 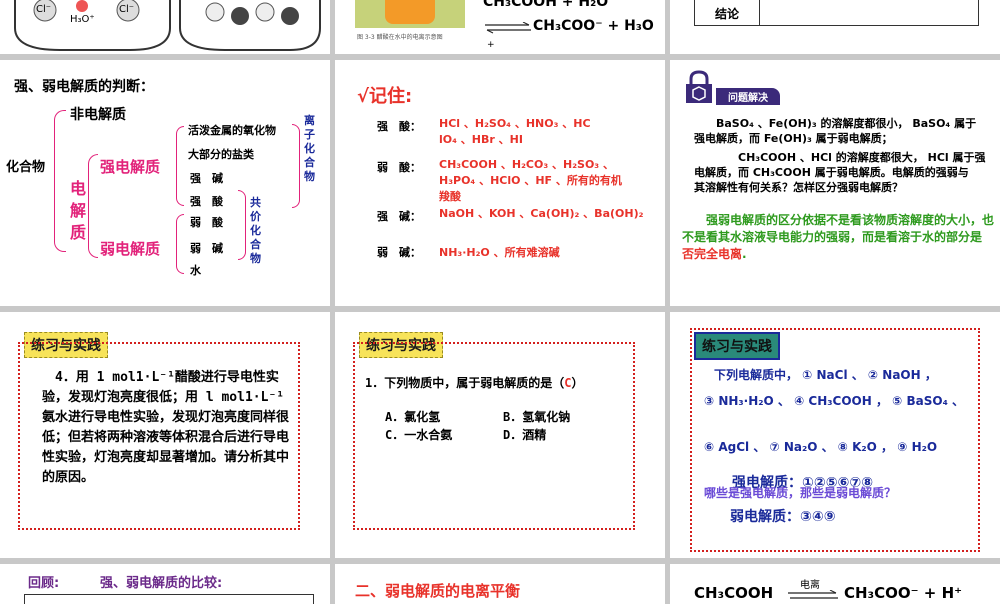 What do you see at coordinates (821, 447) in the screenshot?
I see `electrolyte-list-line3: ⑥ AgCl 、 ⑦ Na₂O 、 ⑧ K₂O ， ⑨ H₂O` at bounding box center [821, 447].